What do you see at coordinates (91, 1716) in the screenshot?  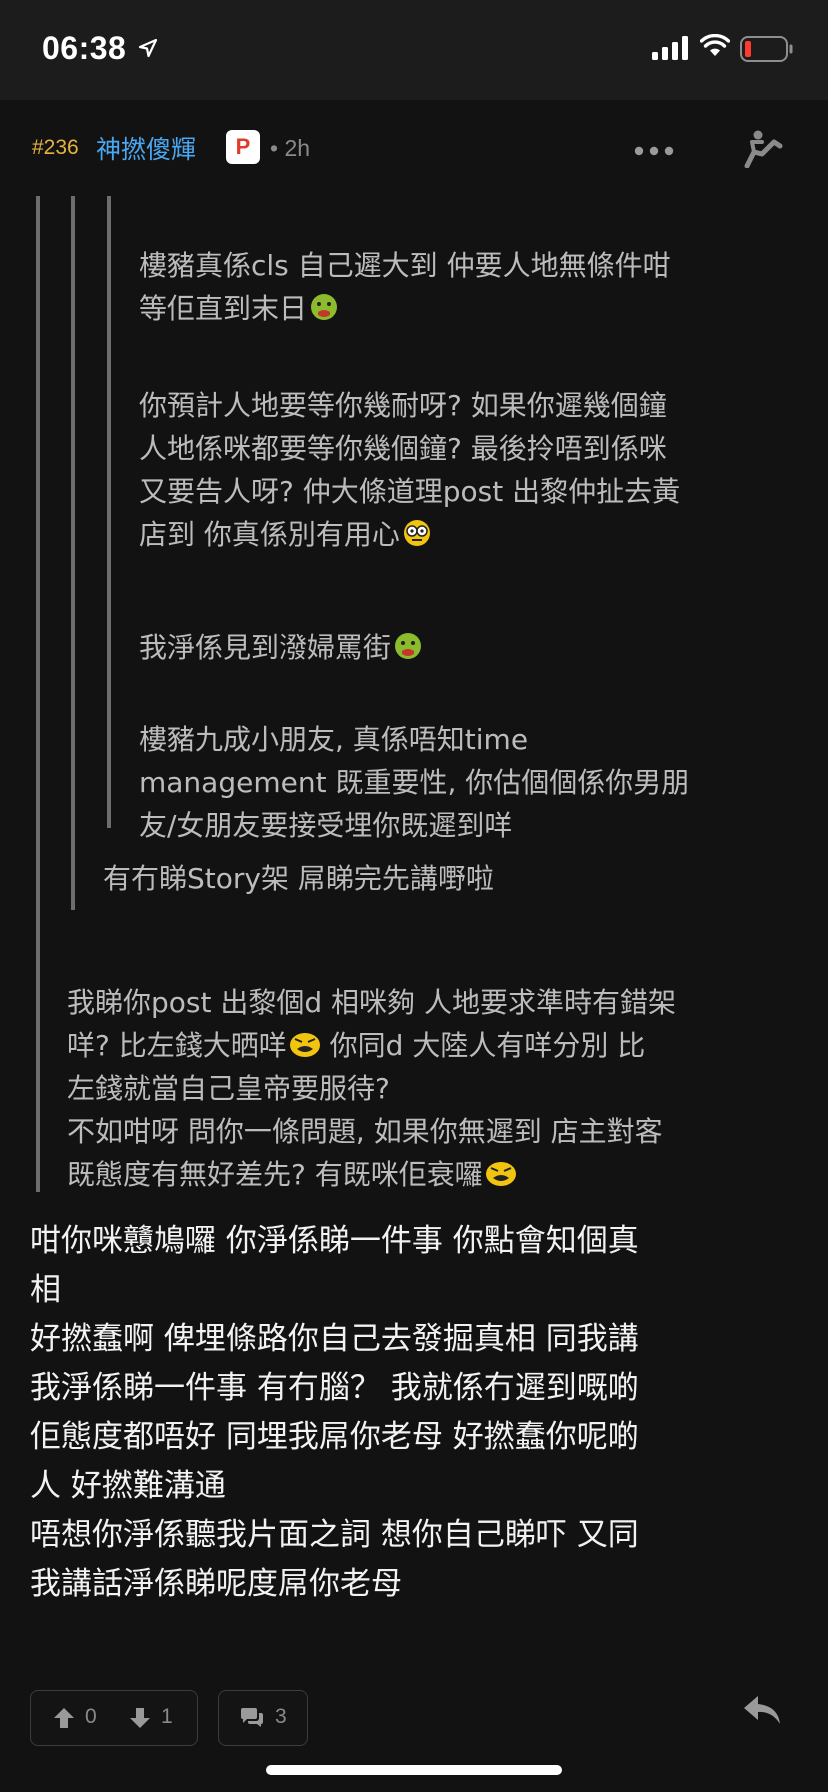 I see `upvote-count: 0` at bounding box center [91, 1716].